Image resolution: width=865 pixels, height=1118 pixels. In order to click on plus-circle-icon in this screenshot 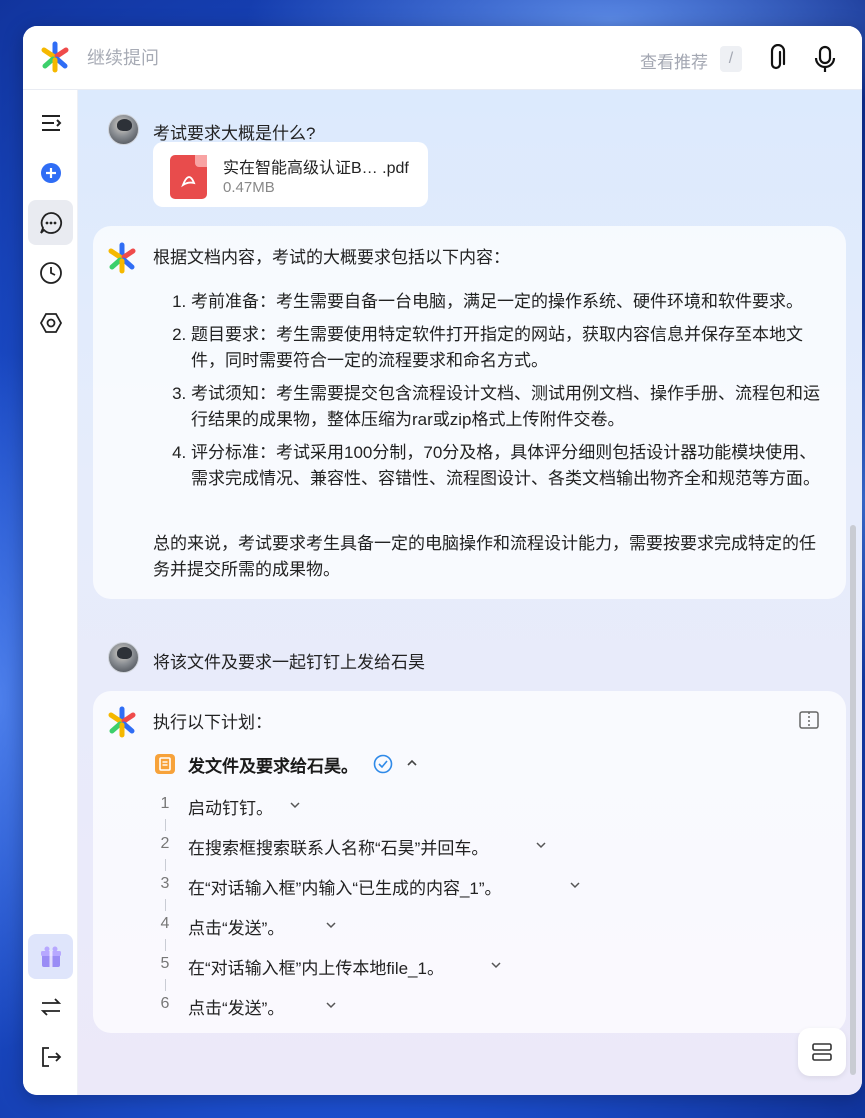, I will do `click(50, 172)`.